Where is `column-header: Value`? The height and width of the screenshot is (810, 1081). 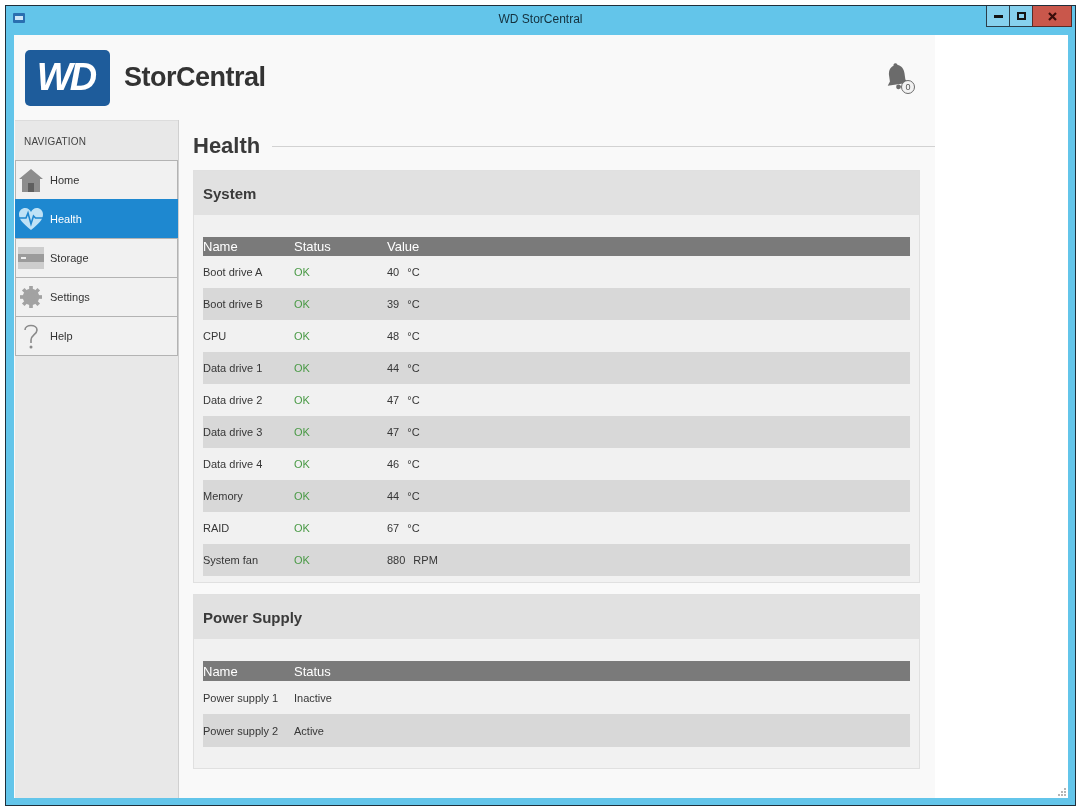
column-header: Value is located at coordinates (403, 246).